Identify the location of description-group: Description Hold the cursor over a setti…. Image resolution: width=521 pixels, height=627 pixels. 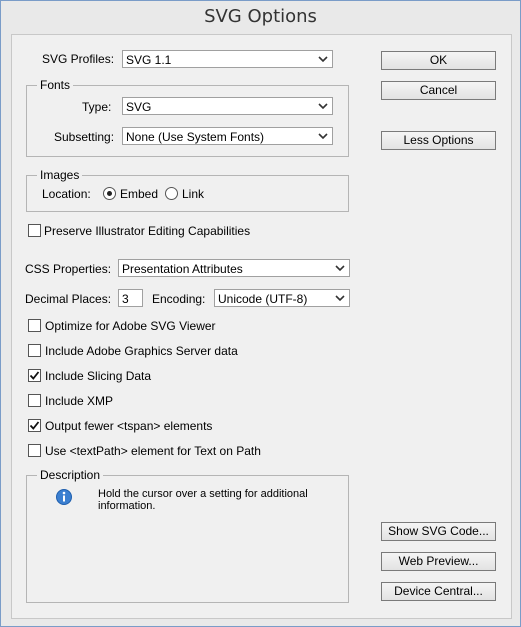
(187, 535).